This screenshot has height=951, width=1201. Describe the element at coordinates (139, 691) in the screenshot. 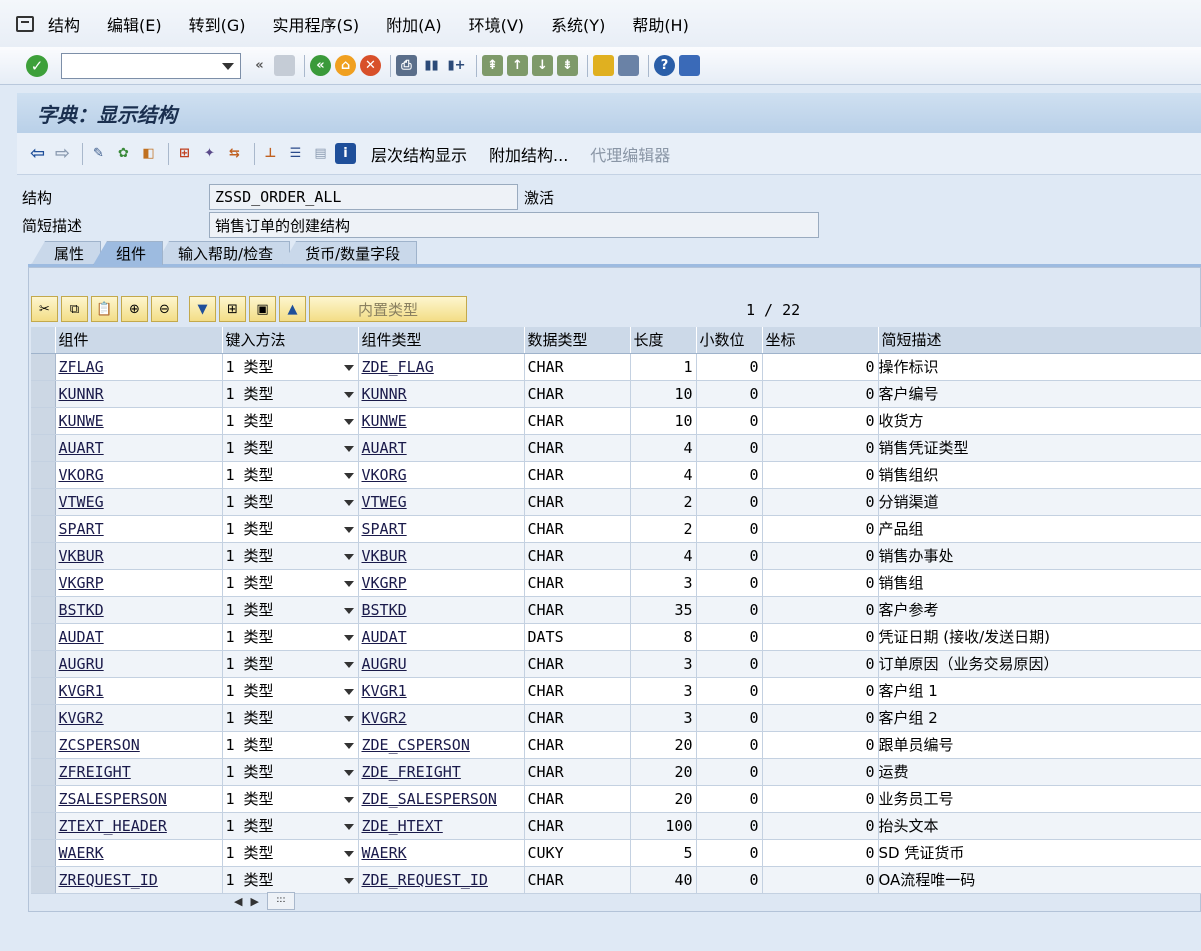

I see `component-cell: KVGR1` at that location.